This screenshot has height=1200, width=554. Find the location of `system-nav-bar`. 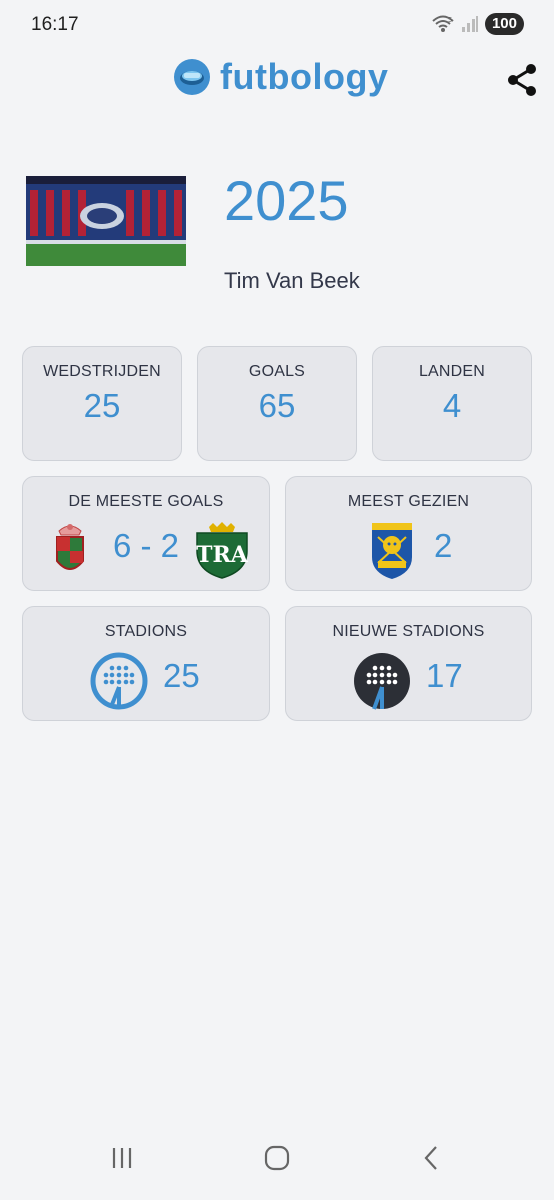

system-nav-bar is located at coordinates (277, 1160).